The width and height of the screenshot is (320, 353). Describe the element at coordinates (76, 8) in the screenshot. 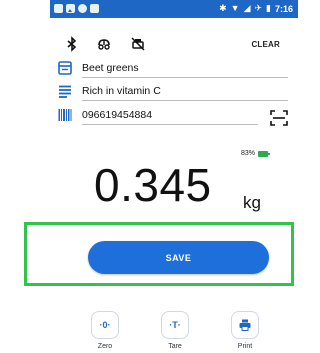

I see `notification-icons` at that location.